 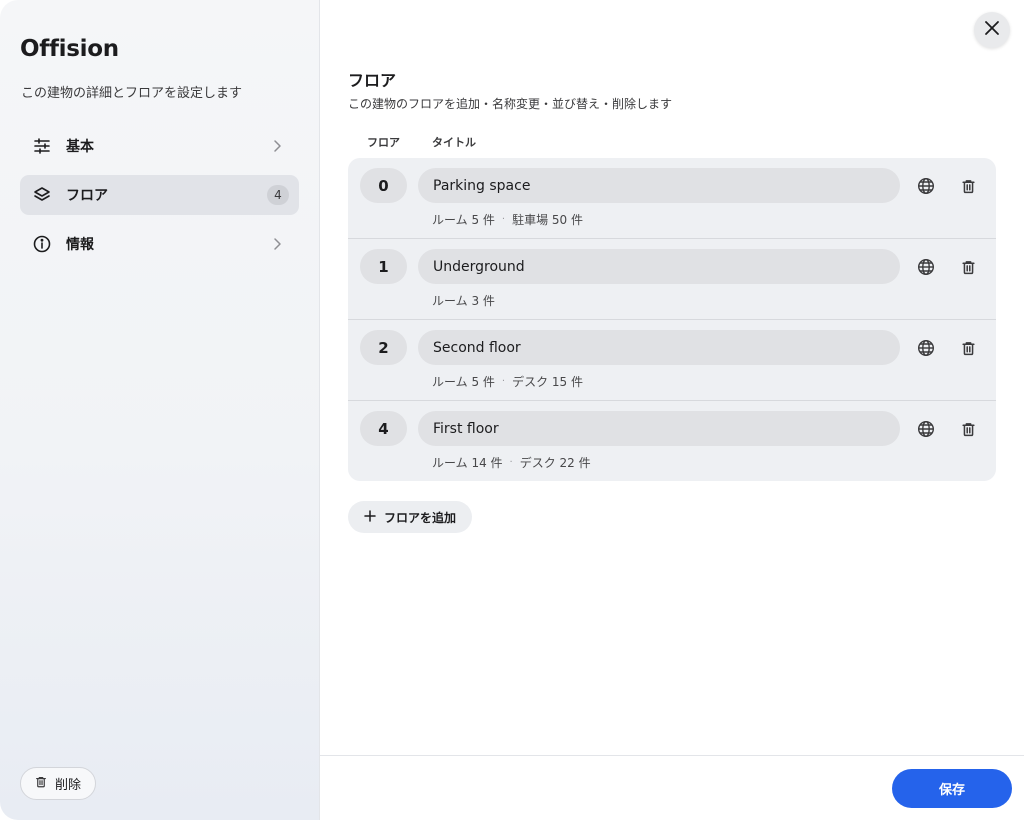 What do you see at coordinates (383, 266) in the screenshot?
I see `floor-number: 1` at bounding box center [383, 266].